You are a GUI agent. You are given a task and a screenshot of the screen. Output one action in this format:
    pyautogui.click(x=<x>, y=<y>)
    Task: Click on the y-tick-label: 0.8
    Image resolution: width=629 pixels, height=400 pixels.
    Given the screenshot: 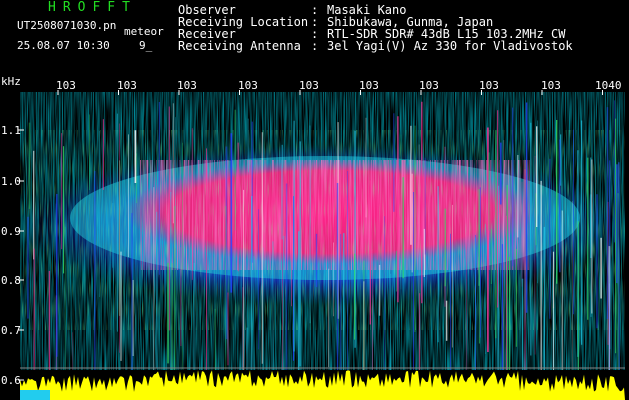 What is the action you would take?
    pyautogui.click(x=11, y=280)
    